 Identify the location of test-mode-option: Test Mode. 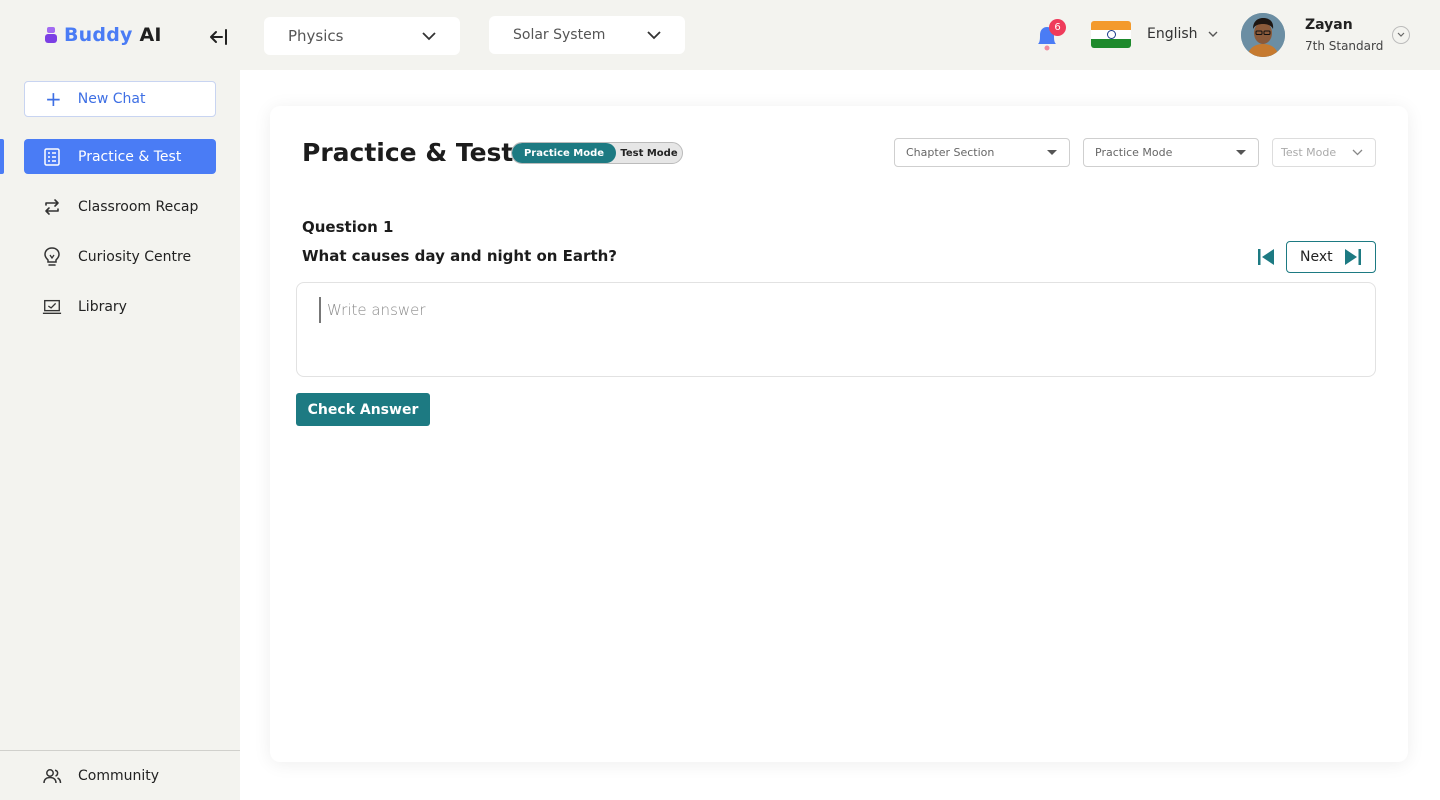
(649, 153).